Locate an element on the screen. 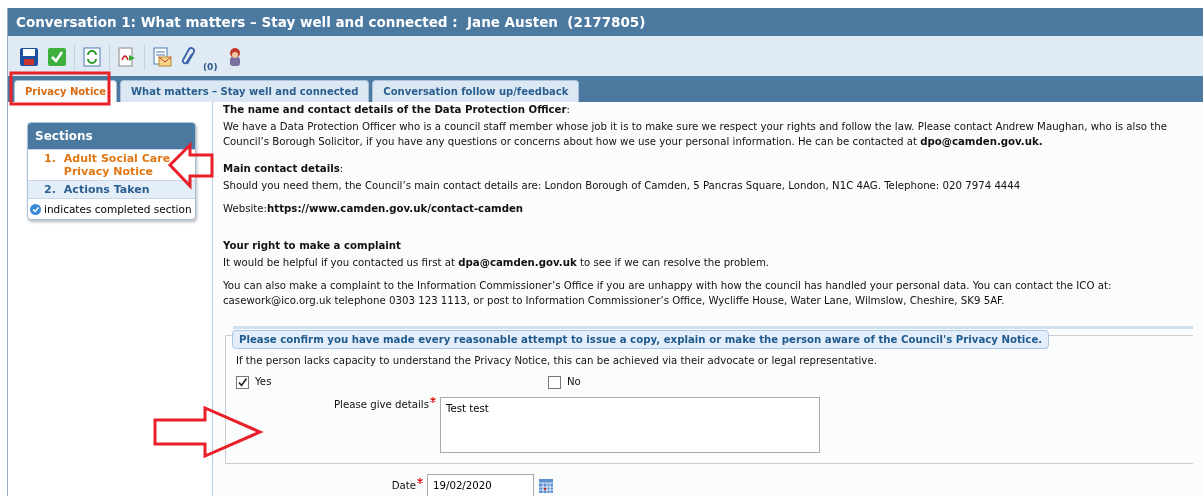 The height and width of the screenshot is (496, 1203). section-heading: Main contact details: is located at coordinates (284, 169).